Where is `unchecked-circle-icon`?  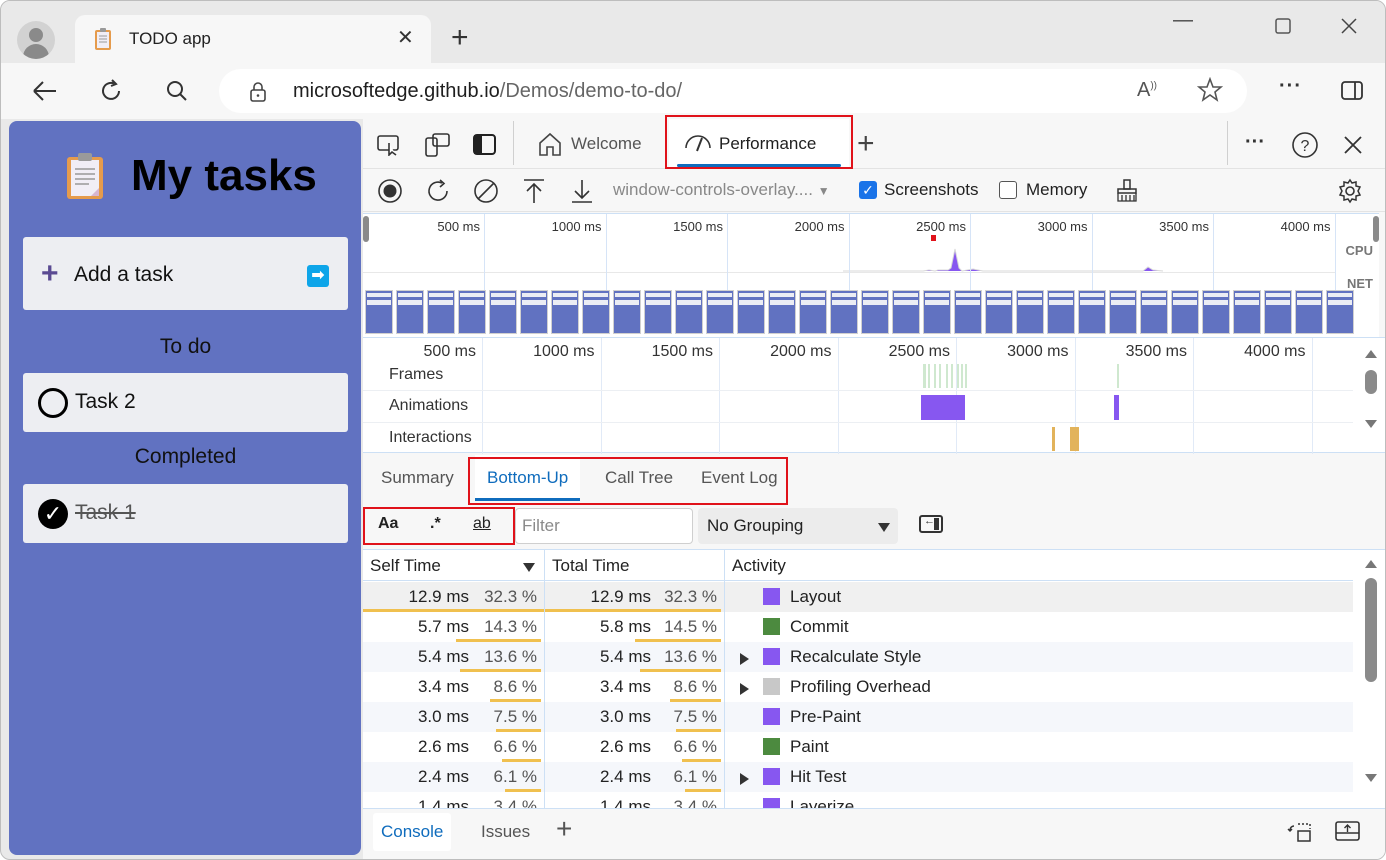
unchecked-circle-icon is located at coordinates (53, 403).